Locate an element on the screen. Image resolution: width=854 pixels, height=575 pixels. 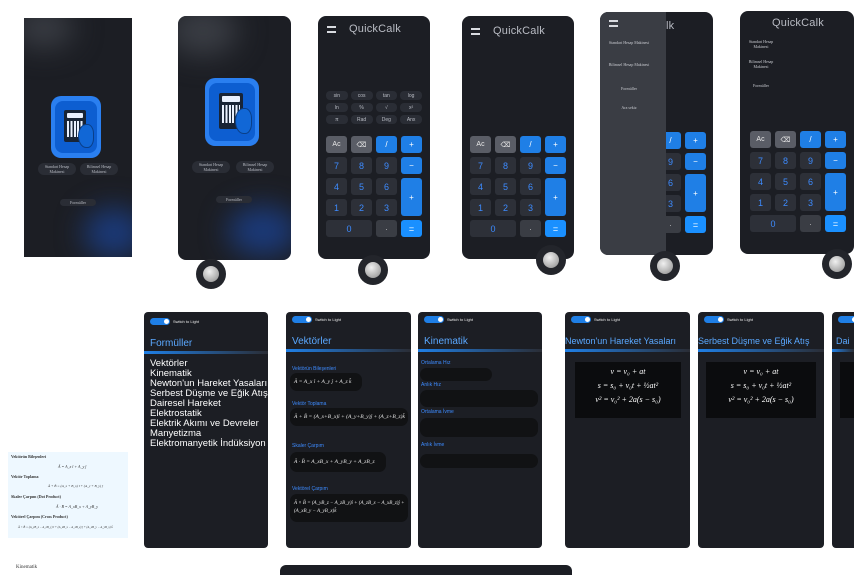
sin-key: sin is located at coordinates (337, 95).